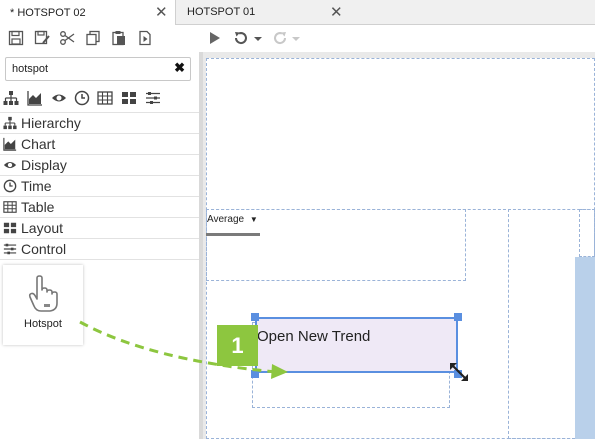  I want to click on category-label: Chart, so click(38, 144).